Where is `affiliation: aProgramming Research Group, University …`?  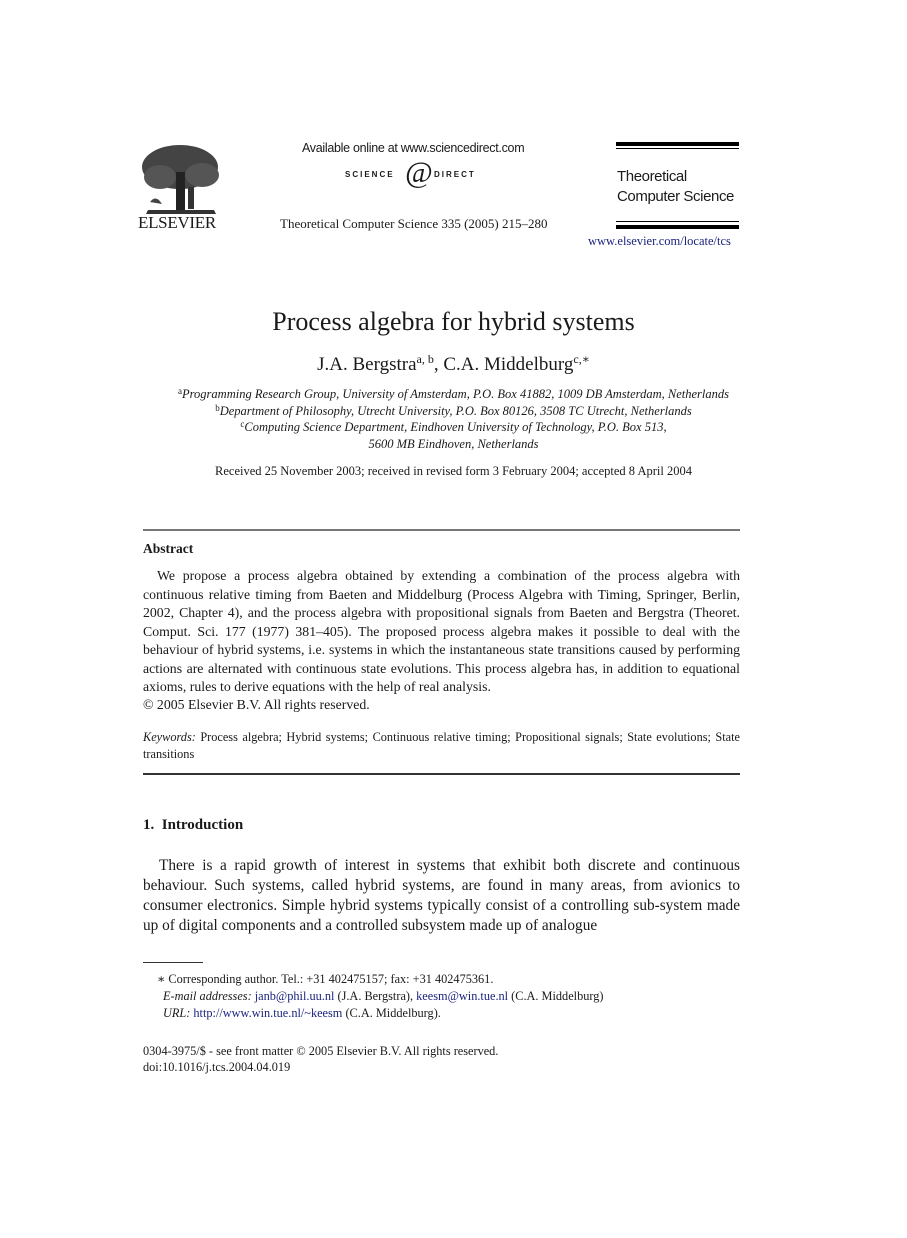 affiliation: aProgramming Research Group, University … is located at coordinates (453, 394).